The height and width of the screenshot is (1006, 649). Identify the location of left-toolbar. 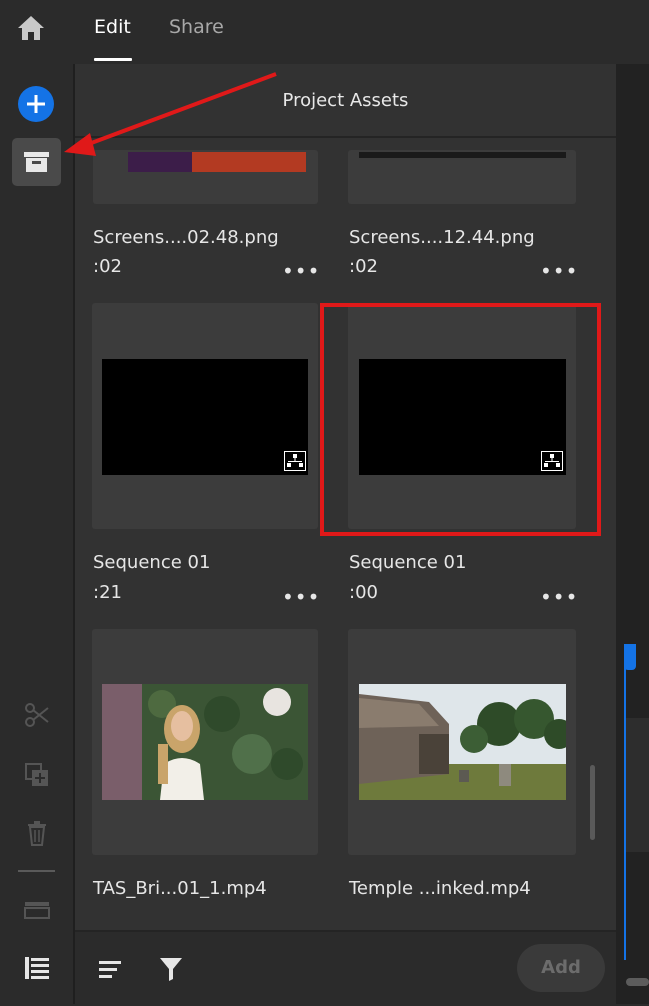
(37, 534).